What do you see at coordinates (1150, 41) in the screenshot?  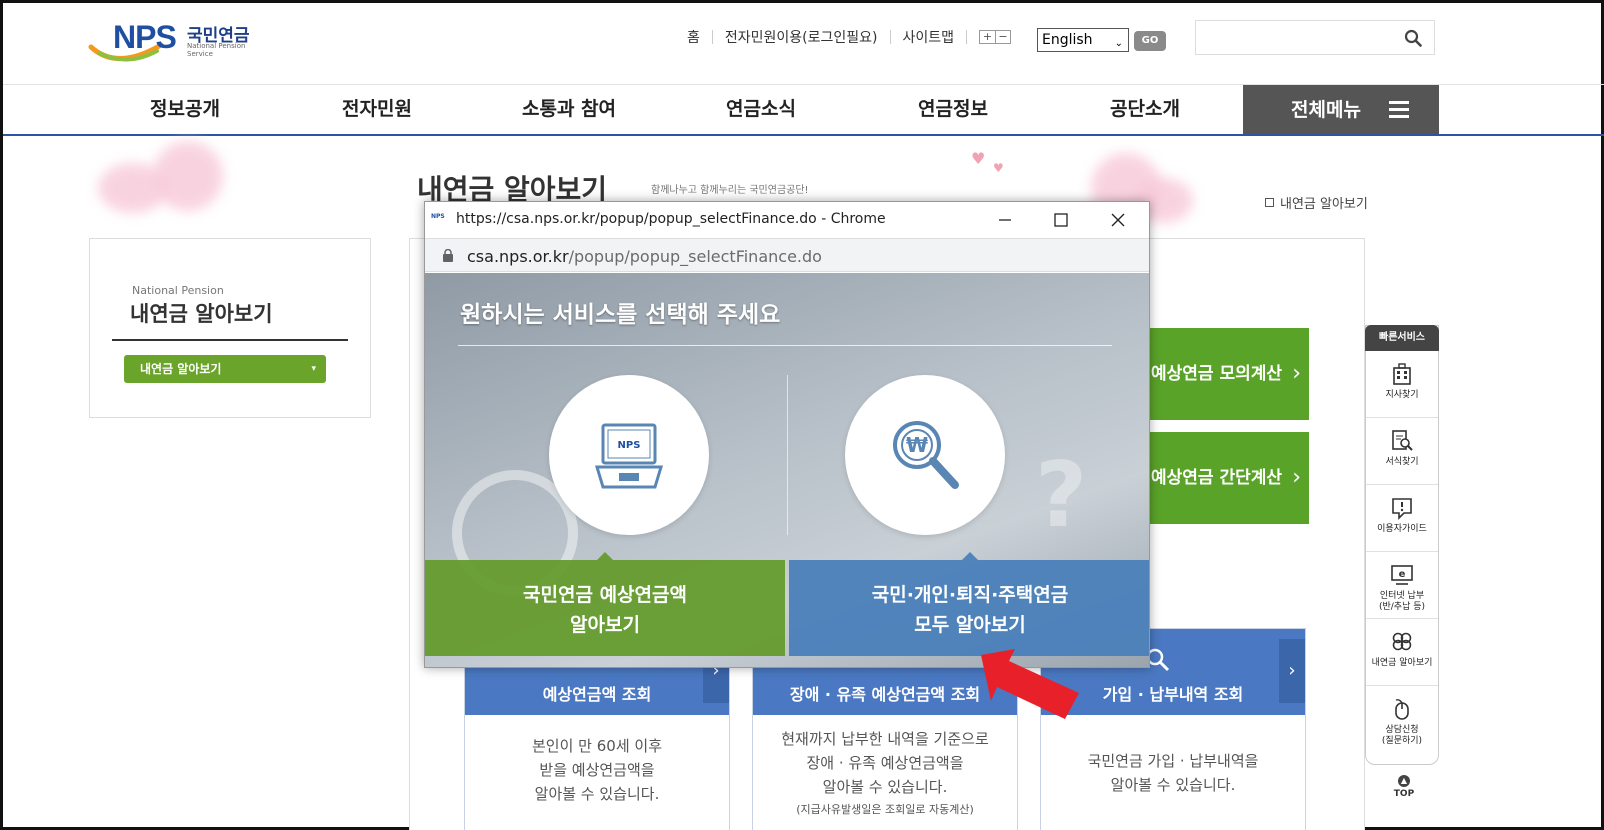 I see `go-button: GO` at bounding box center [1150, 41].